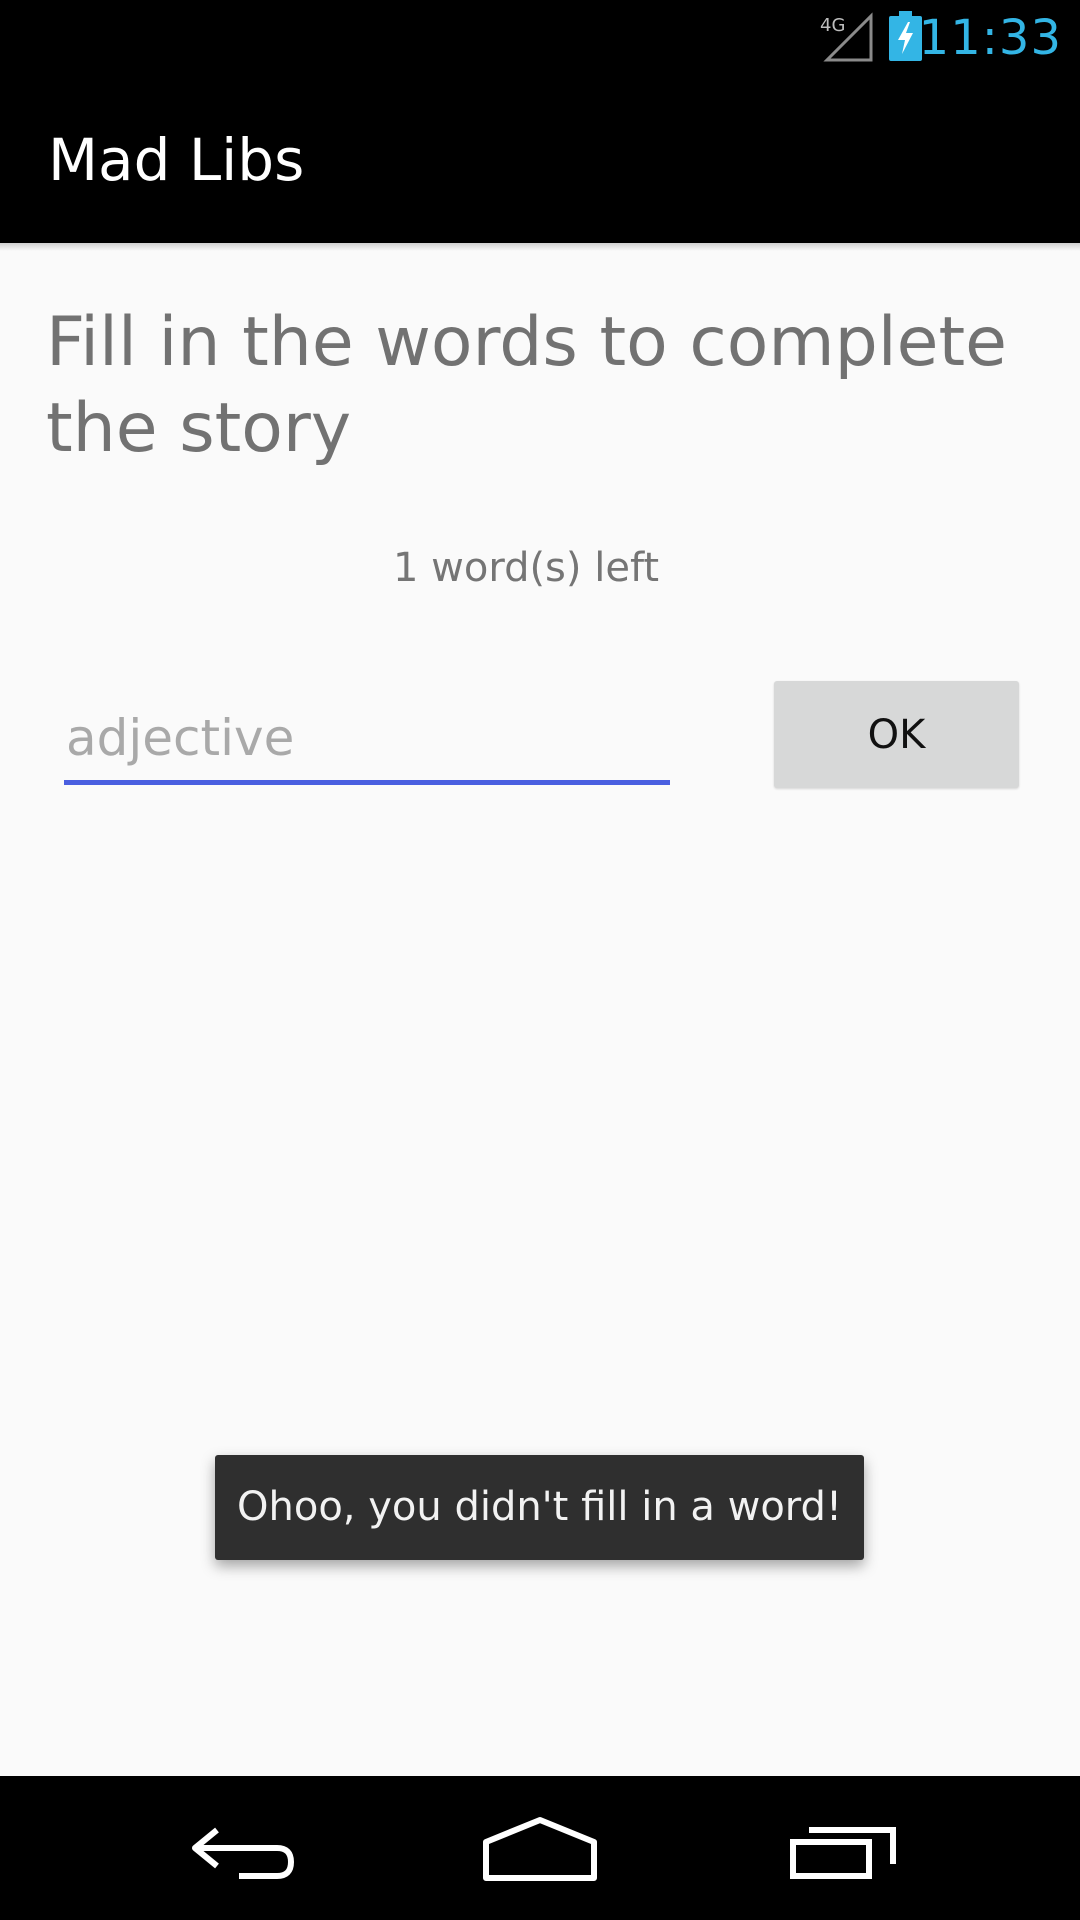 The image size is (1080, 1920). I want to click on action-bar-shadow, so click(540, 247).